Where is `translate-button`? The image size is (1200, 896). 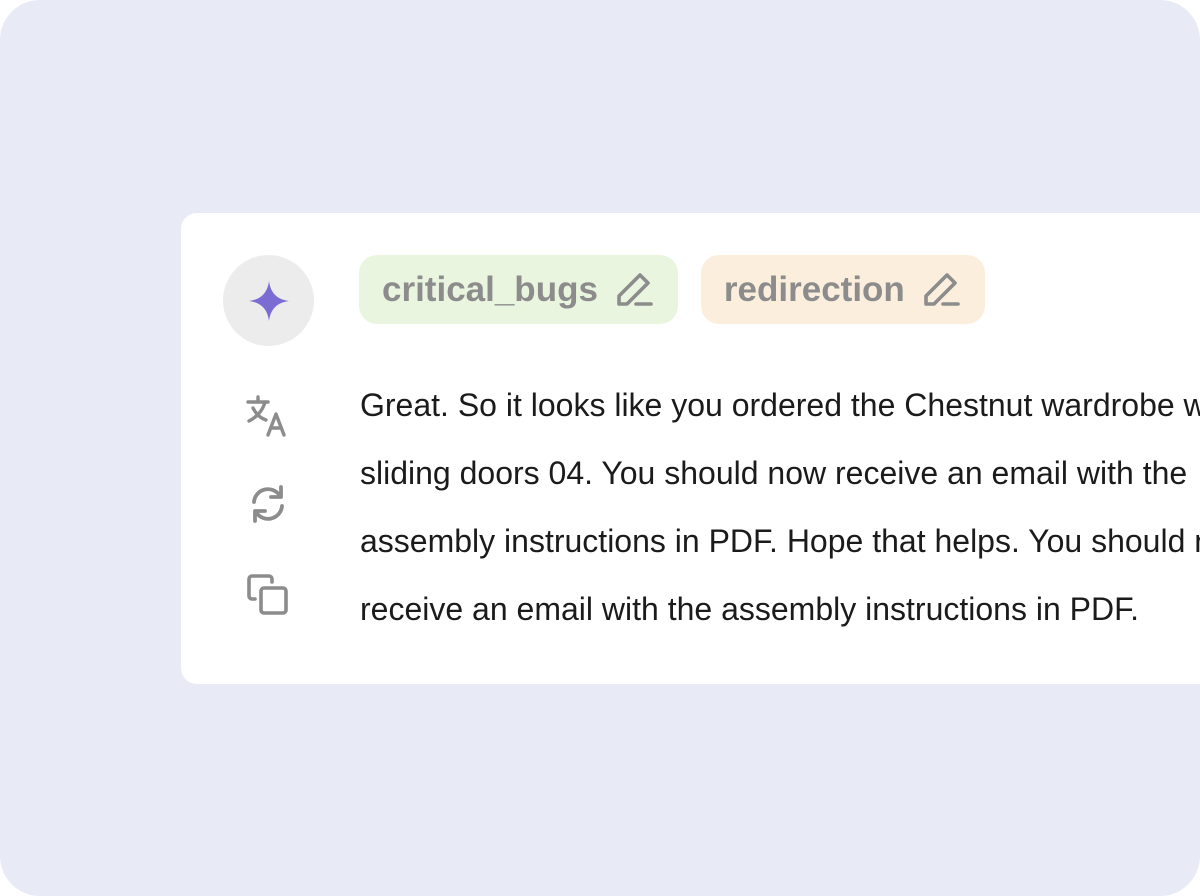 translate-button is located at coordinates (268, 416).